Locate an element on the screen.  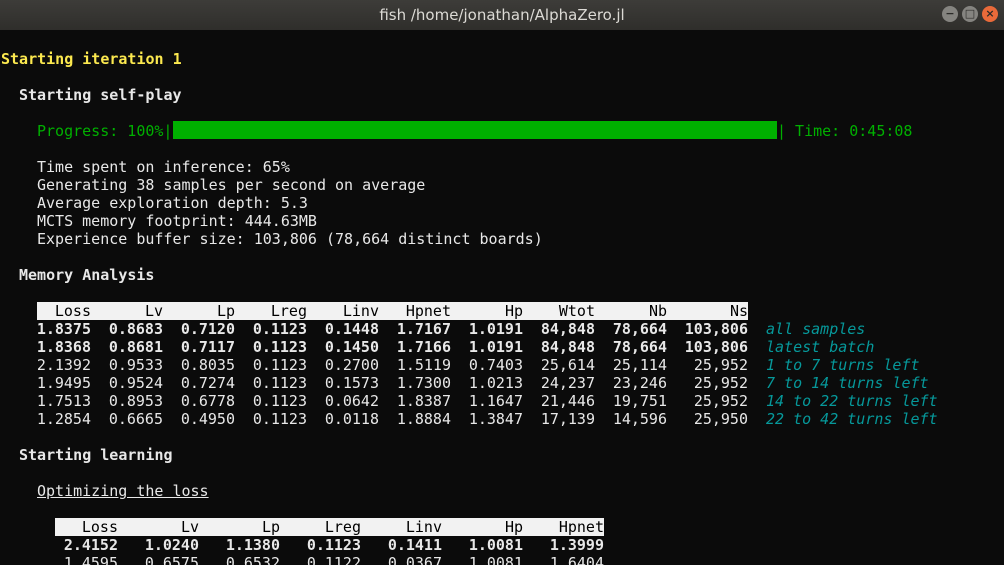
memory-table-cell: 0.4950 is located at coordinates (207, 419).